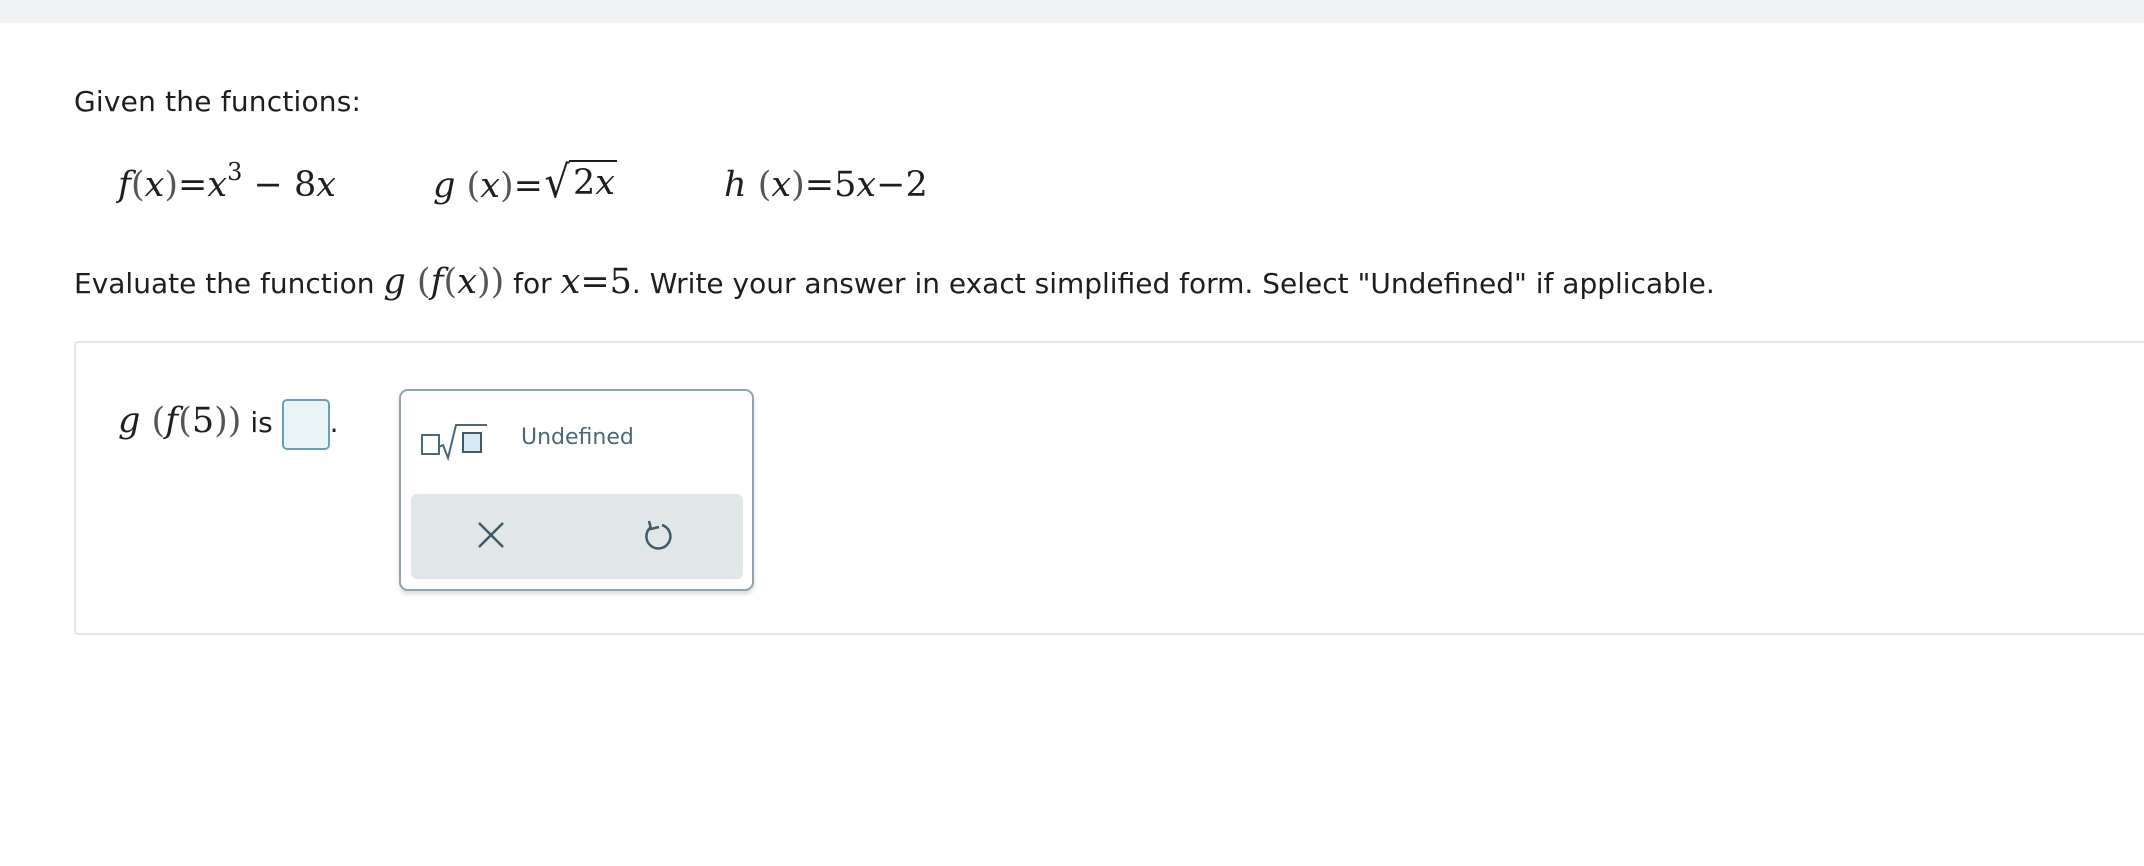 The image size is (2144, 866). Describe the element at coordinates (581, 182) in the screenshot. I see `square-root-icon: √ 2x` at that location.